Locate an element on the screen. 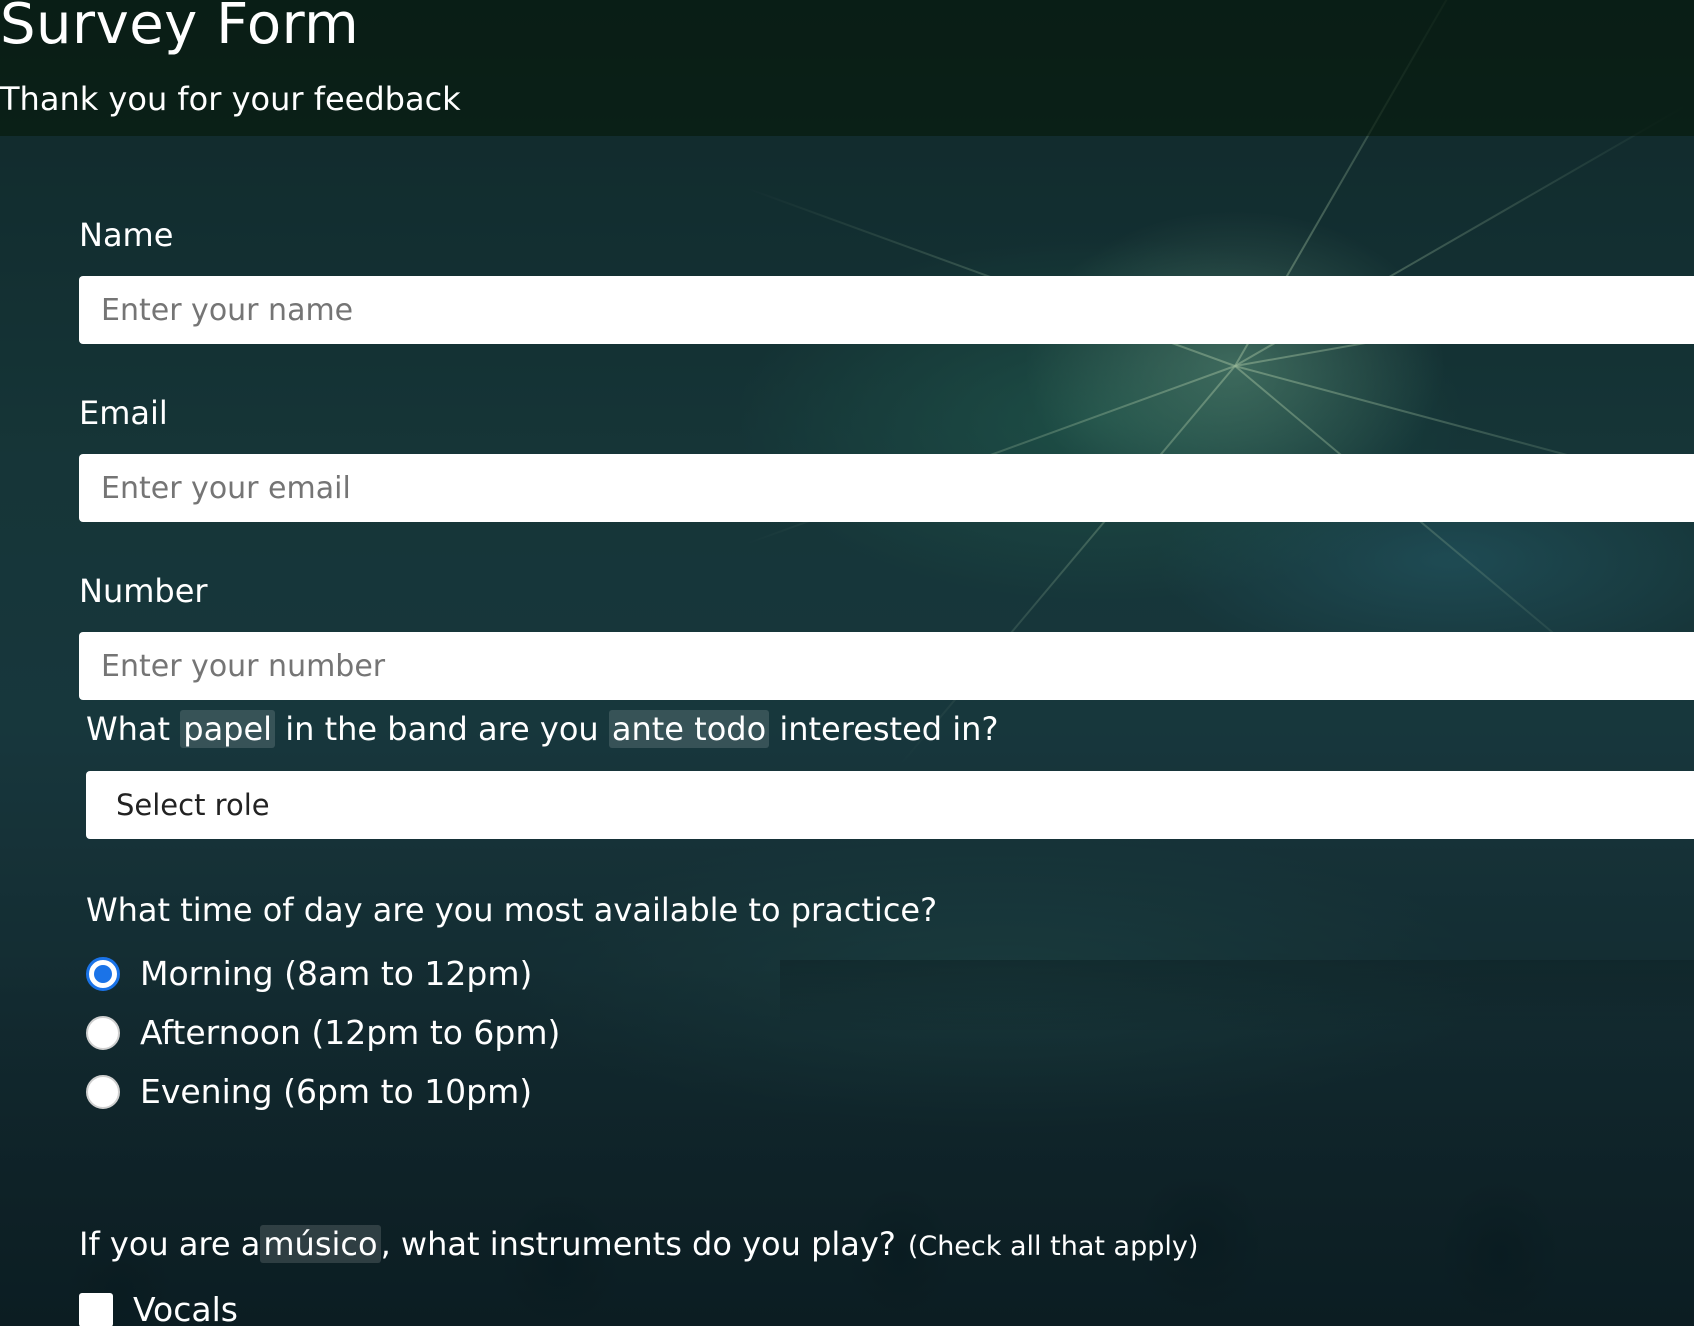  radio-option-morning: Morning (8am to 12pm) is located at coordinates (309, 973).